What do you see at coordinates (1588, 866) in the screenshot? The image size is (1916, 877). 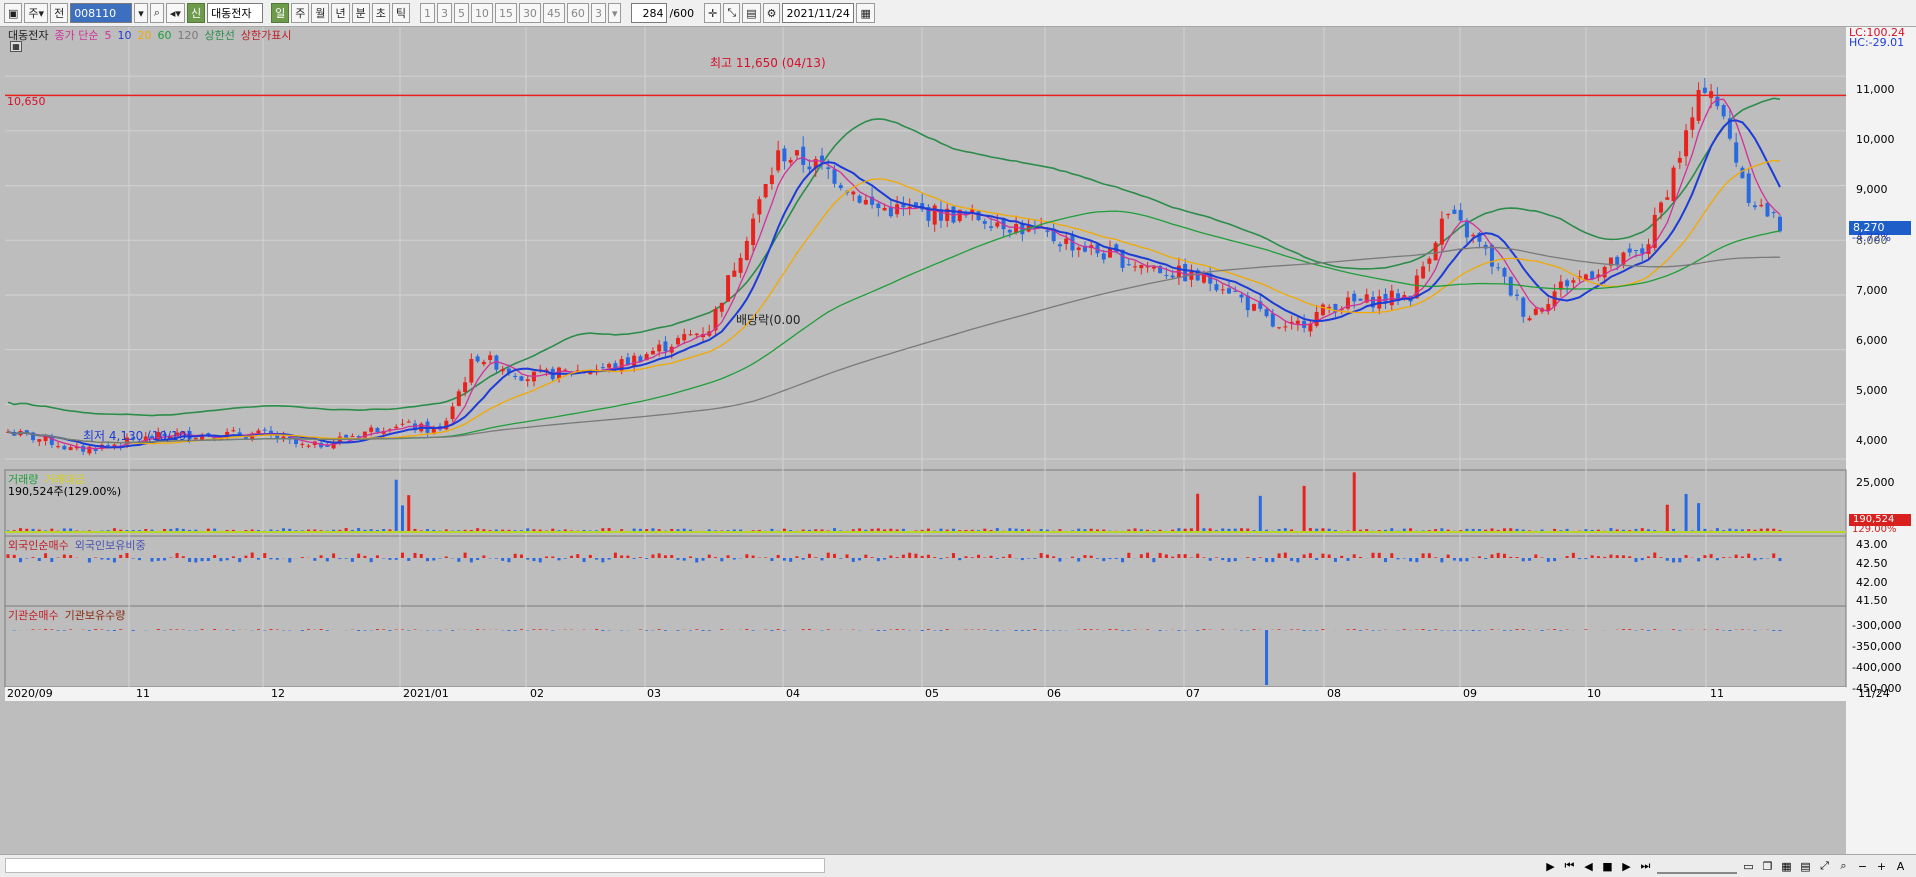 I see `prev-page-icon: ◀` at bounding box center [1588, 866].